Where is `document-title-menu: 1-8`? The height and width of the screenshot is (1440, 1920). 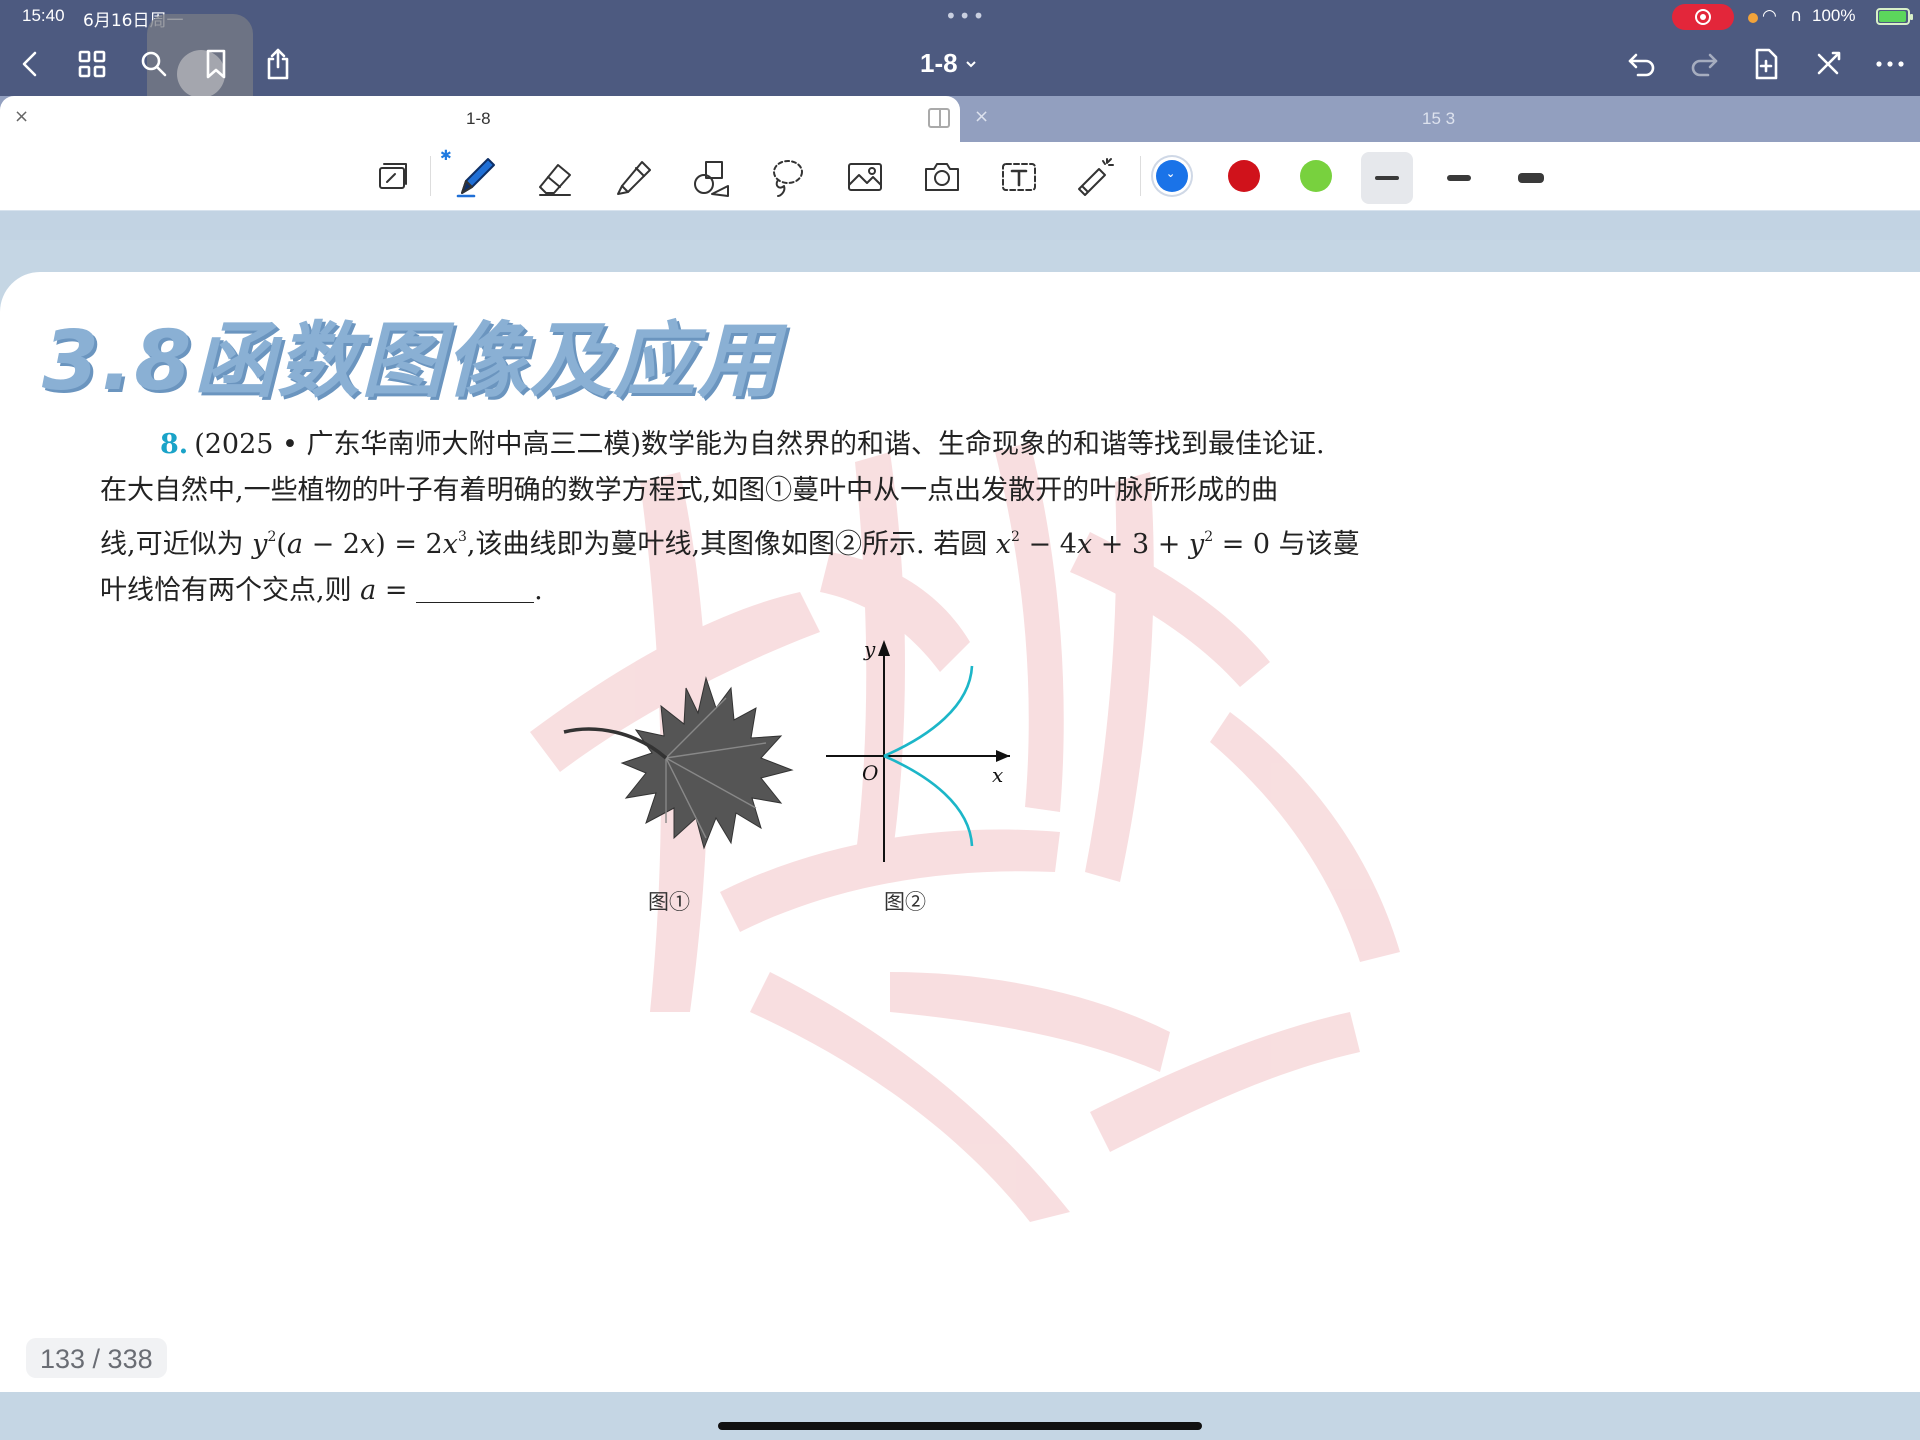
document-title-menu: 1-8 is located at coordinates (949, 63).